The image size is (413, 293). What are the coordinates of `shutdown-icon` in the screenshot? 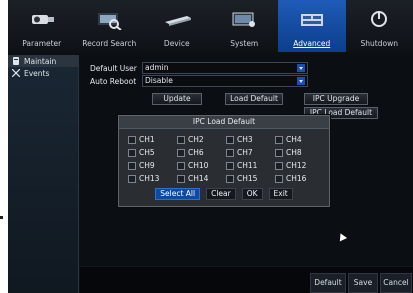 It's located at (379, 19).